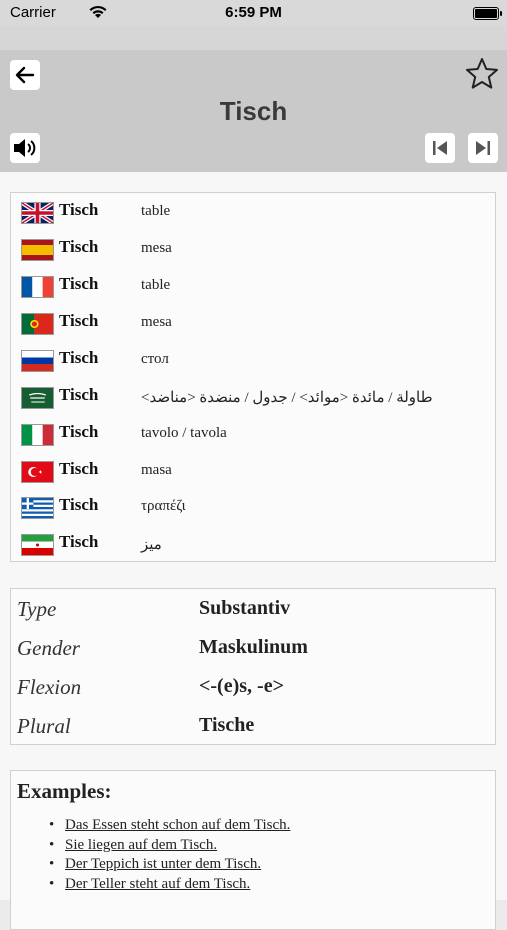 The height and width of the screenshot is (930, 507). What do you see at coordinates (141, 845) in the screenshot?
I see `example-text: Sie liegen auf dem Tisch.` at bounding box center [141, 845].